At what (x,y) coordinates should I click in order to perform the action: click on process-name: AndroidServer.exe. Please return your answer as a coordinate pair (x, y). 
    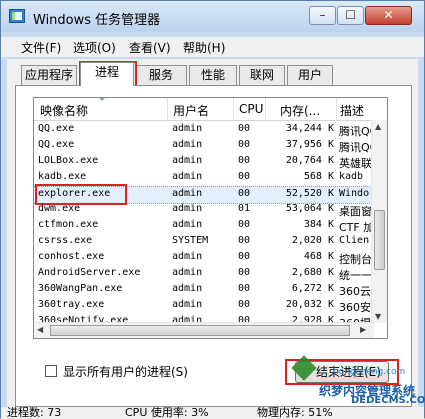
    Looking at the image, I should click on (89, 272).